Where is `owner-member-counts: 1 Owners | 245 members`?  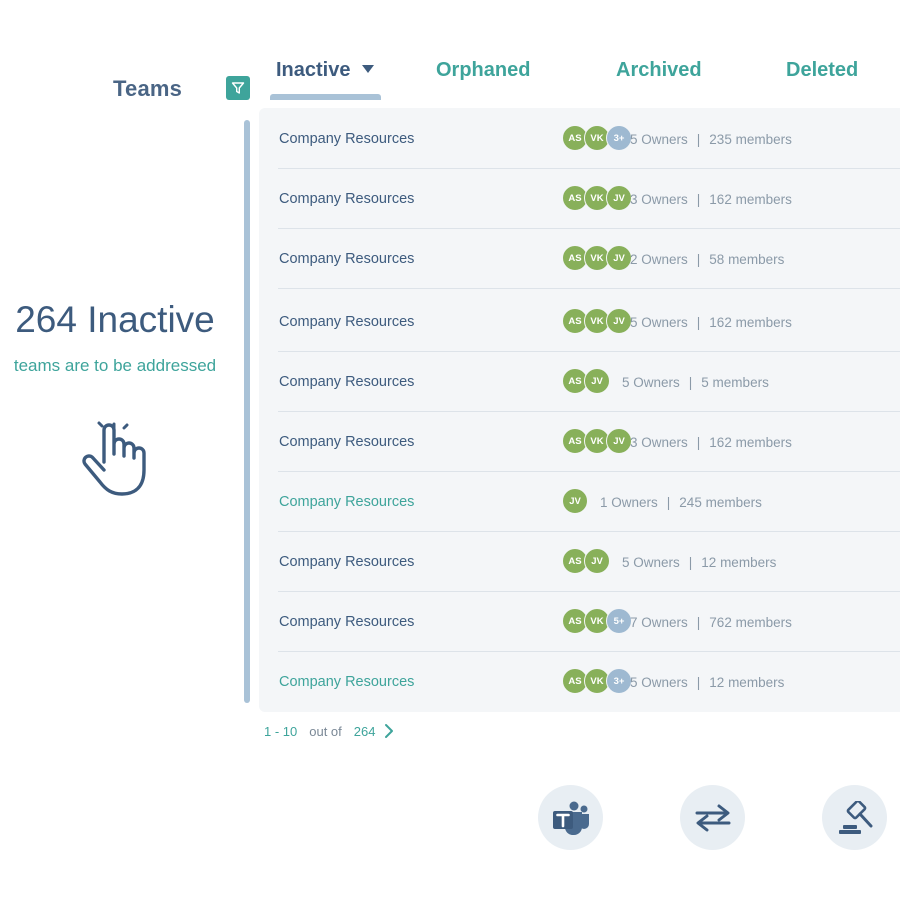 owner-member-counts: 1 Owners | 245 members is located at coordinates (681, 502).